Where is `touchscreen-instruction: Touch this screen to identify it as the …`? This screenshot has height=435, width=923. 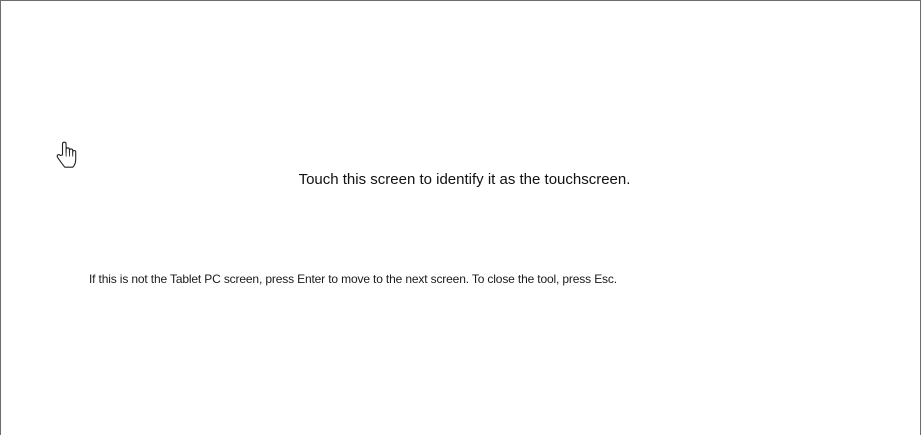 touchscreen-instruction: Touch this screen to identify it as the … is located at coordinates (464, 179).